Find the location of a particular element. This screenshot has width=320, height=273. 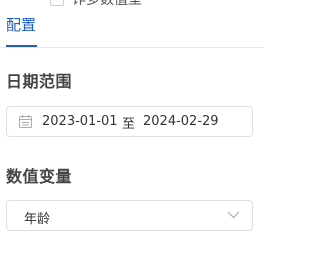

multi-numeric-option: 诈多数值型 is located at coordinates (96, 4).